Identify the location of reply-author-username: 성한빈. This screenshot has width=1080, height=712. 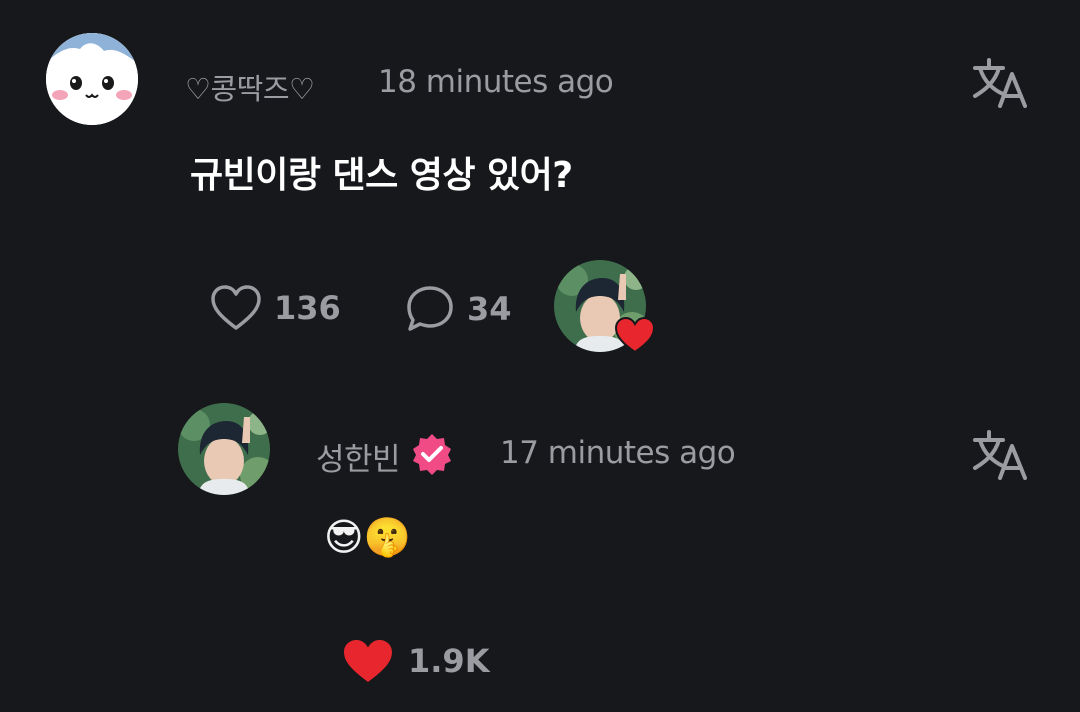
(358, 456).